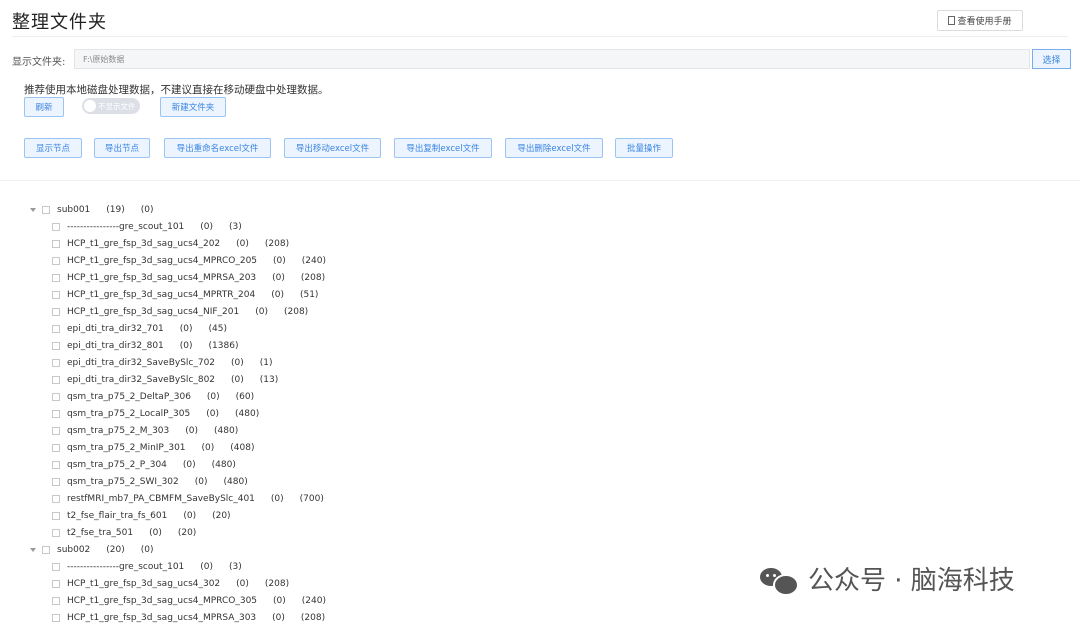  I want to click on tree-node-child: epi_dti_tra_dir32_SaveBySlc_702 (0) (1), so click(162, 363).